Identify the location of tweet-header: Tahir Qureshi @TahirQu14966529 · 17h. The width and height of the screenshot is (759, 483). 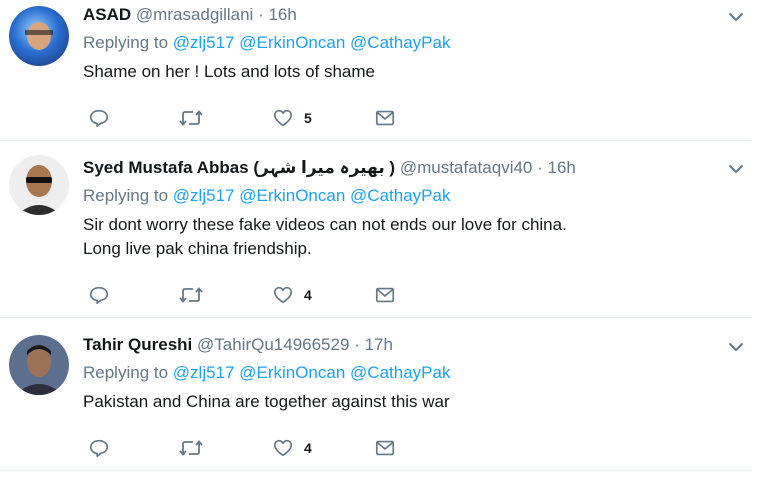
(411, 345).